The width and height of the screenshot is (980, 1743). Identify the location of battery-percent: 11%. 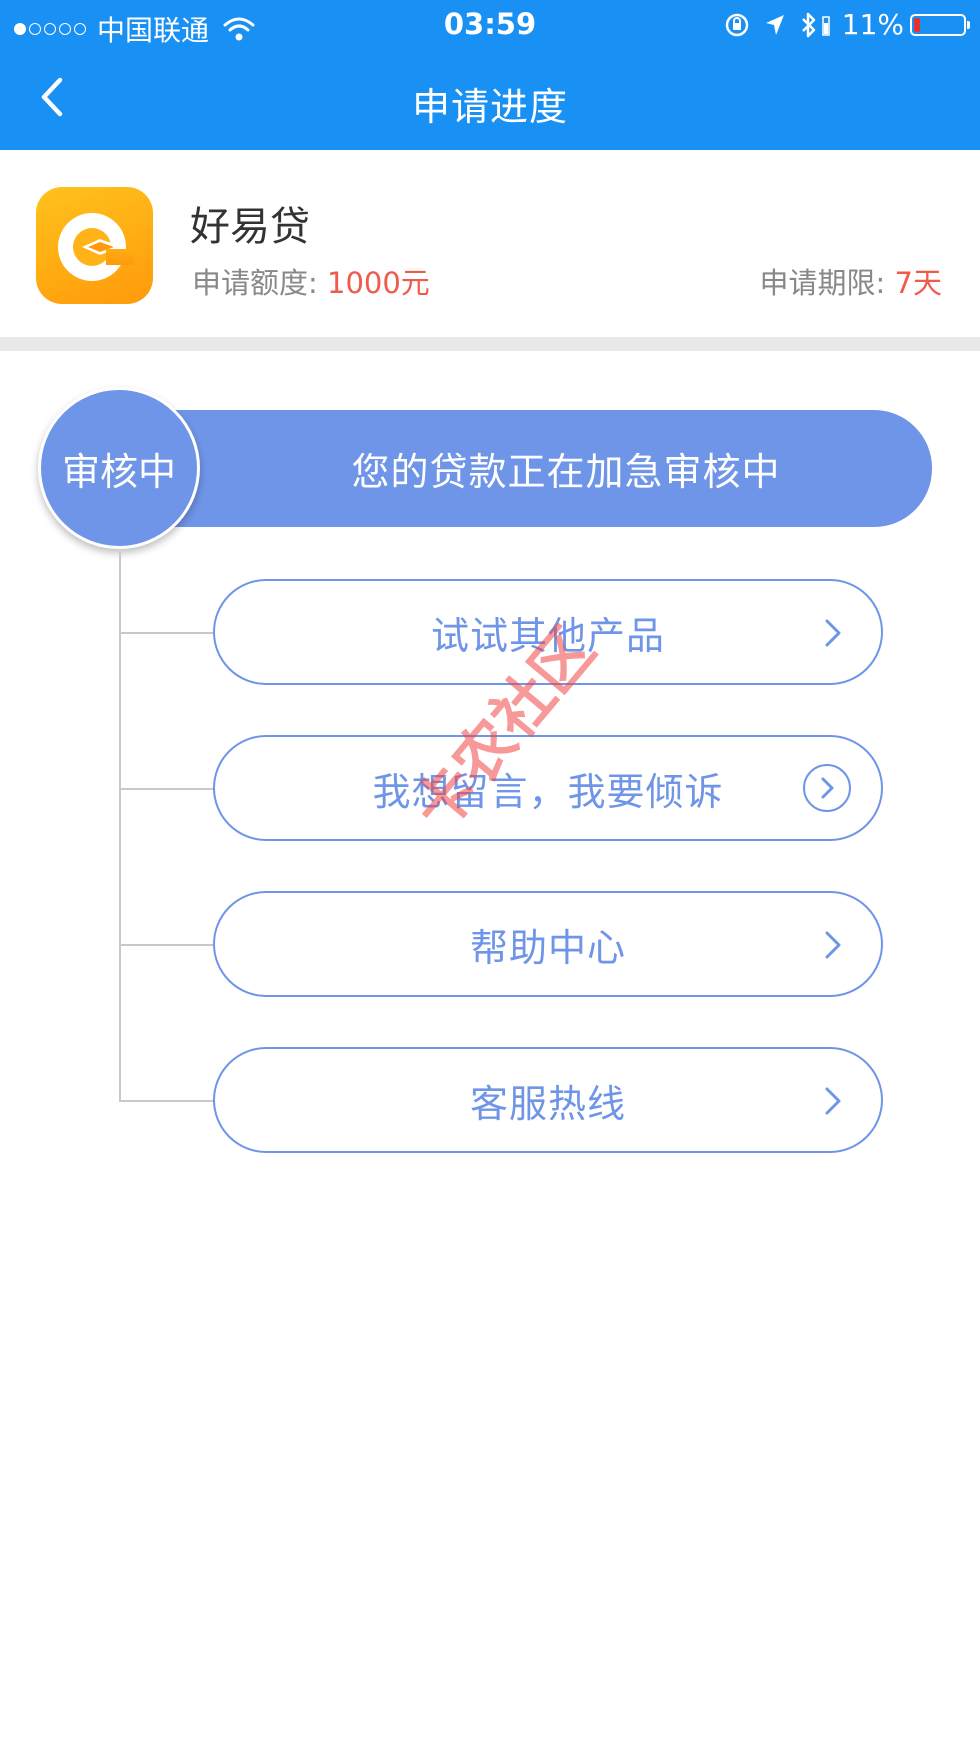
(872, 24).